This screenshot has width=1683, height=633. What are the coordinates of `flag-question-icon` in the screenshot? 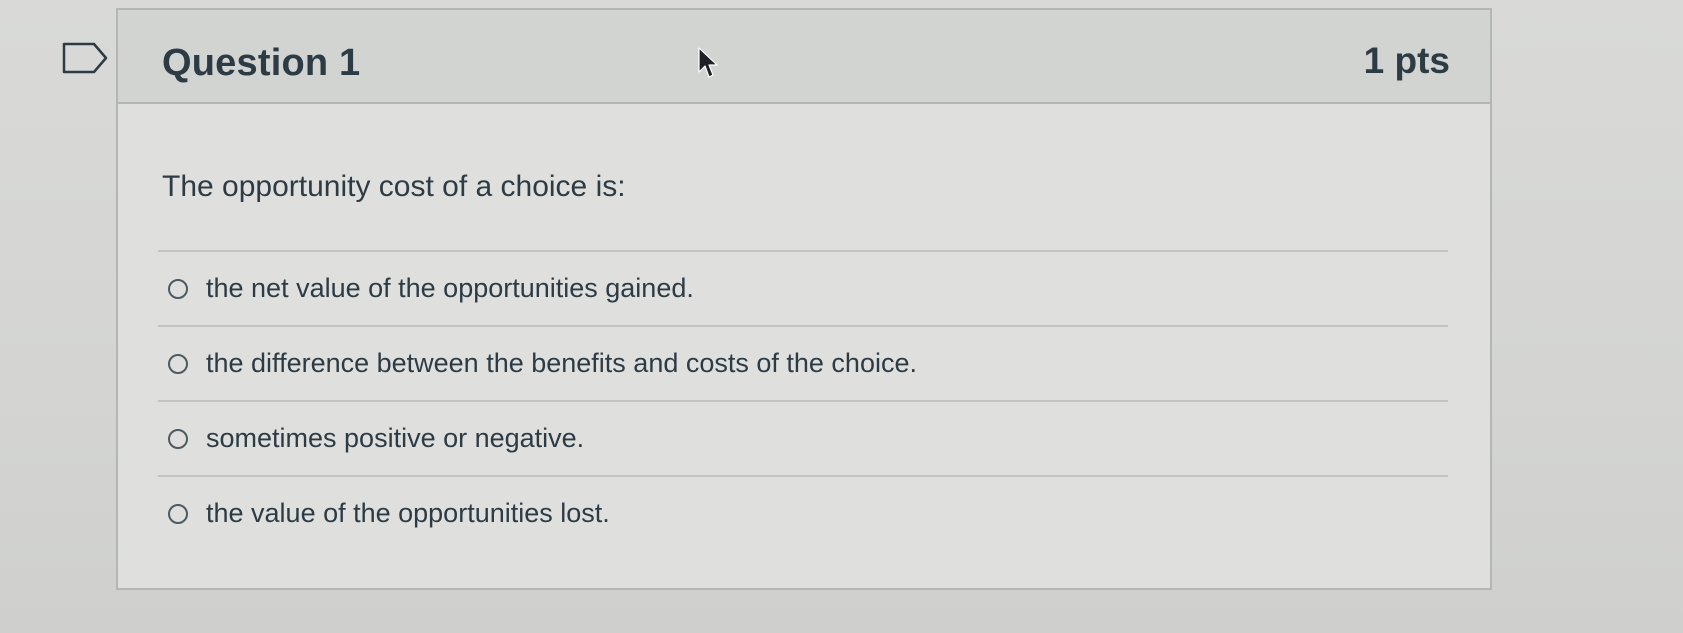 It's located at (85, 58).